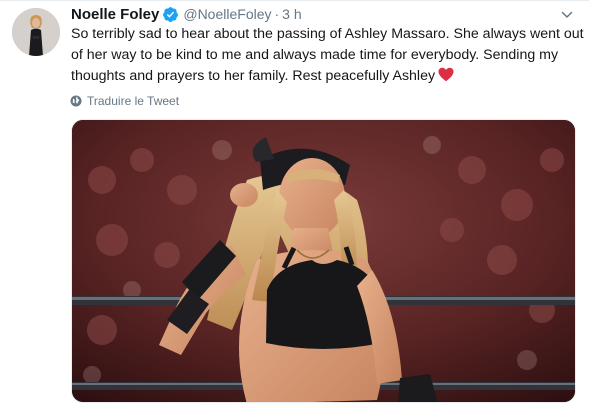 This screenshot has width=589, height=408. Describe the element at coordinates (567, 14) in the screenshot. I see `chevron-down-icon` at that location.